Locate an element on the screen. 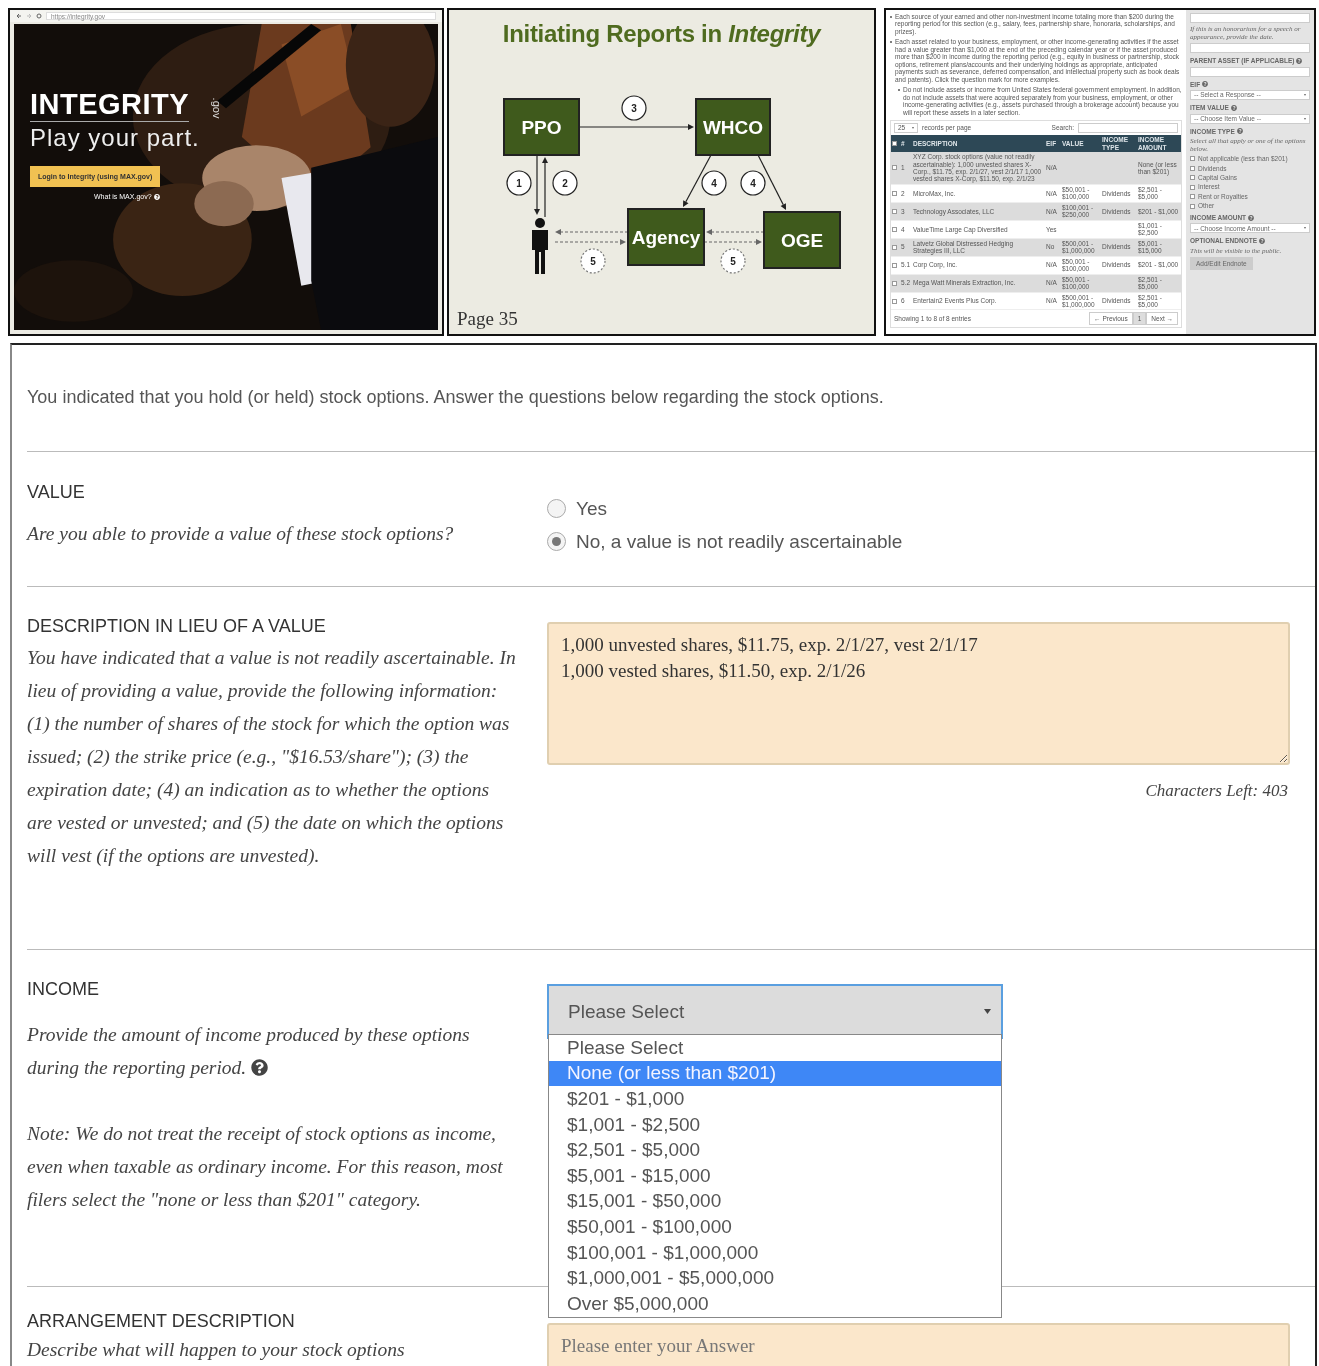 The width and height of the screenshot is (1319, 1366). radio-label: Yes is located at coordinates (591, 508).